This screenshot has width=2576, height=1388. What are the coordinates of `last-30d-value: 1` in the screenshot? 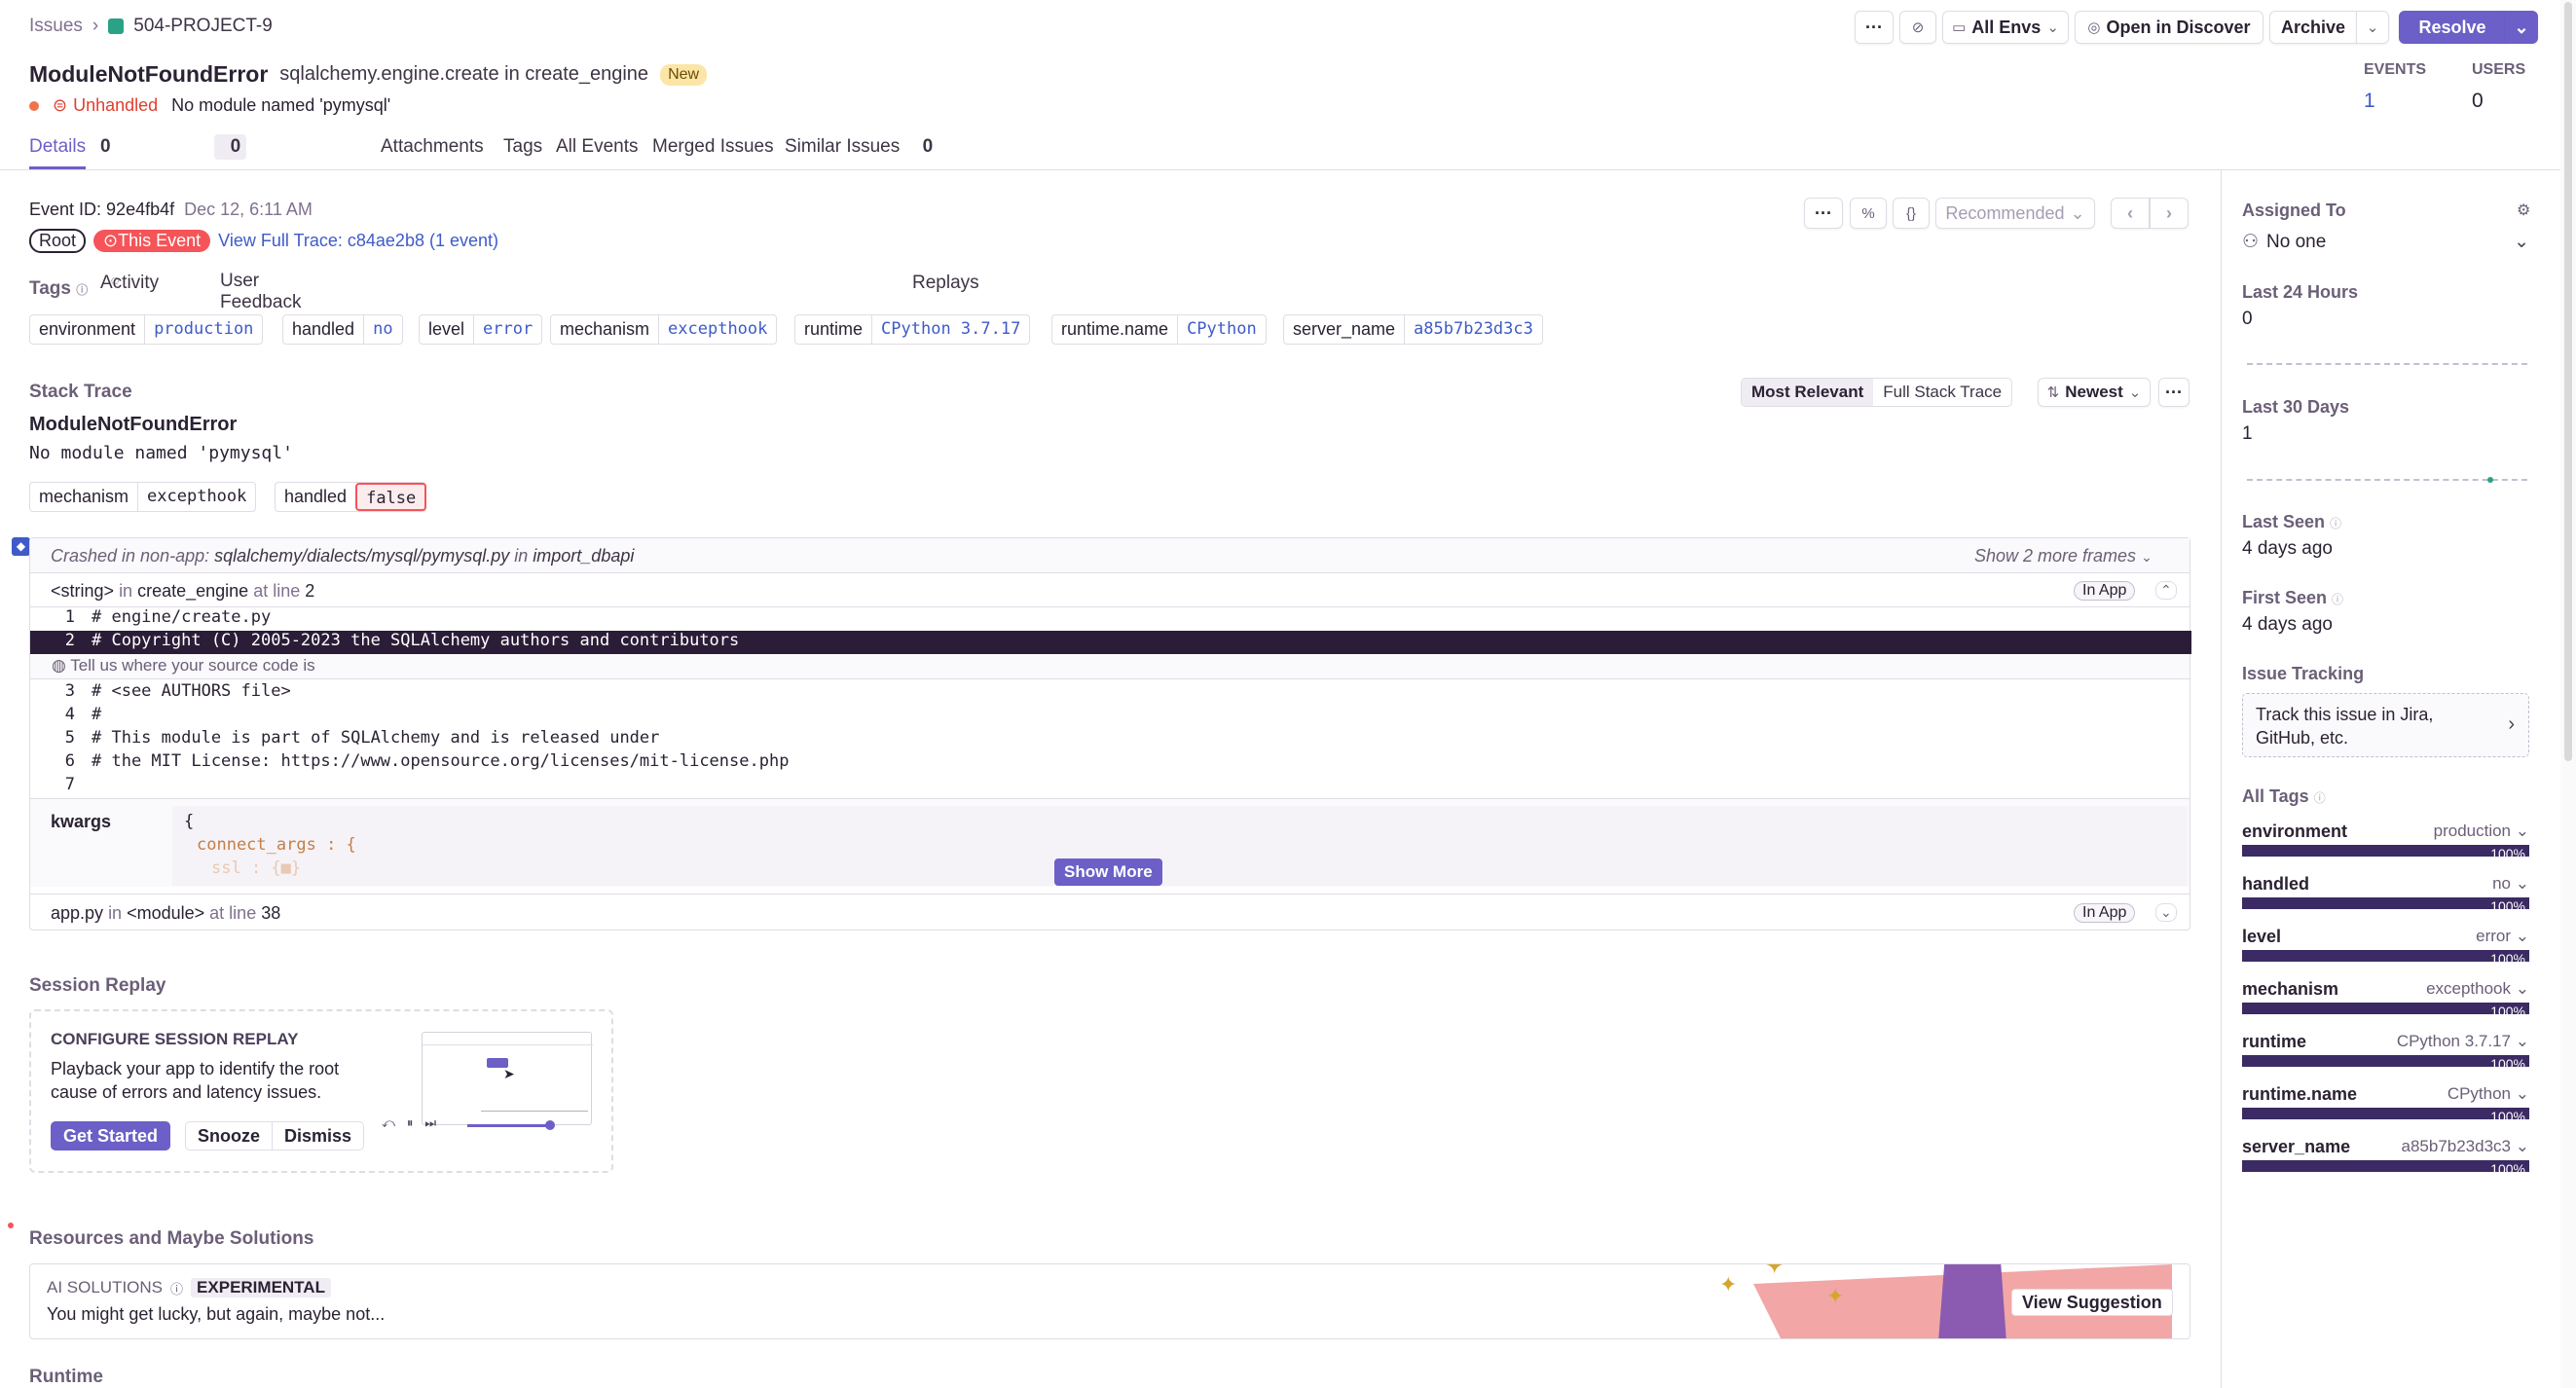 It's located at (2247, 433).